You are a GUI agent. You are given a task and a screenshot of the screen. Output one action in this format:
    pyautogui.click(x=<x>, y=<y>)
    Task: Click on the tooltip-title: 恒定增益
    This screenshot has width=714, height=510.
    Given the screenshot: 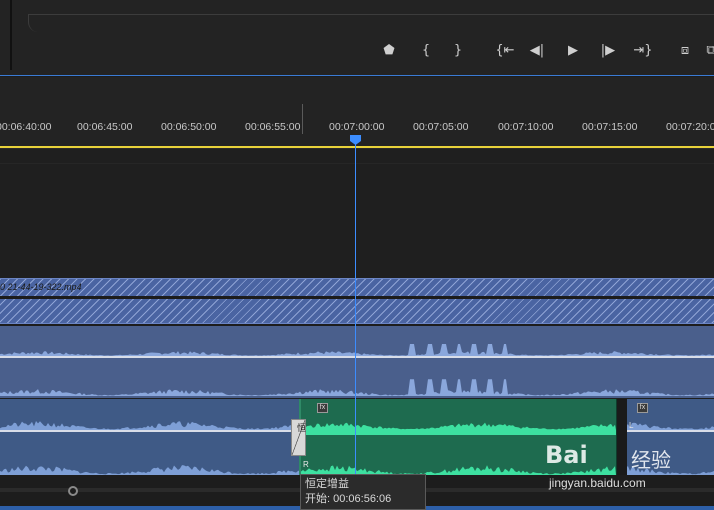 What is the action you would take?
    pyautogui.click(x=327, y=484)
    